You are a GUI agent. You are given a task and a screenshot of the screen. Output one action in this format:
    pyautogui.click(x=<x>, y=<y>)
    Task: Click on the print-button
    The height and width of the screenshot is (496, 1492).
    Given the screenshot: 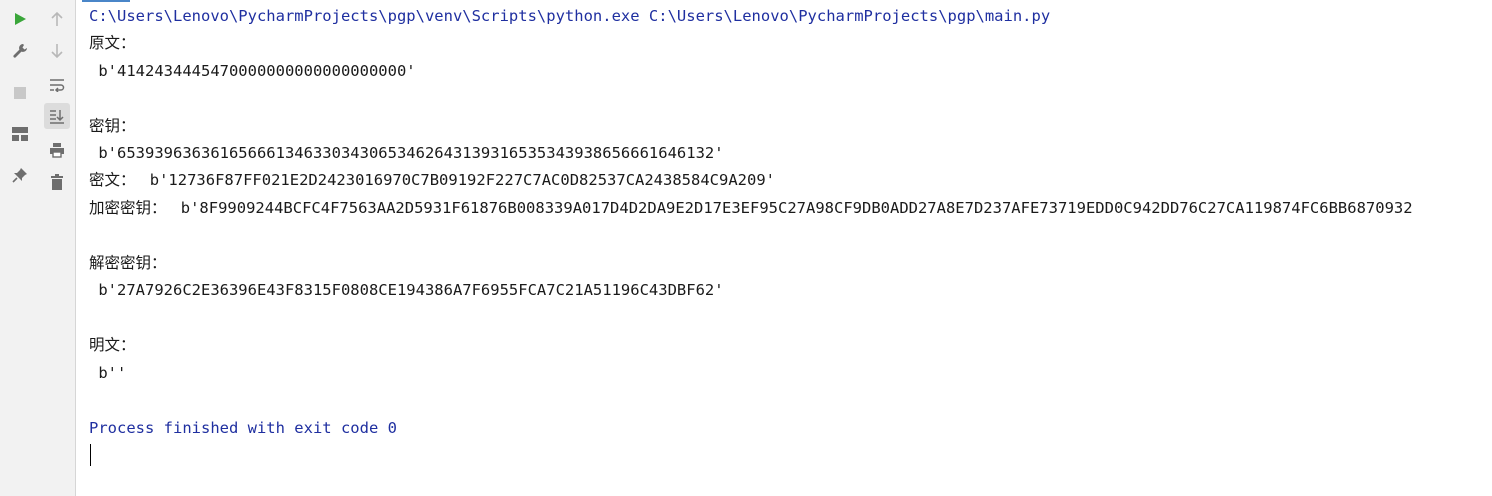 What is the action you would take?
    pyautogui.click(x=57, y=150)
    